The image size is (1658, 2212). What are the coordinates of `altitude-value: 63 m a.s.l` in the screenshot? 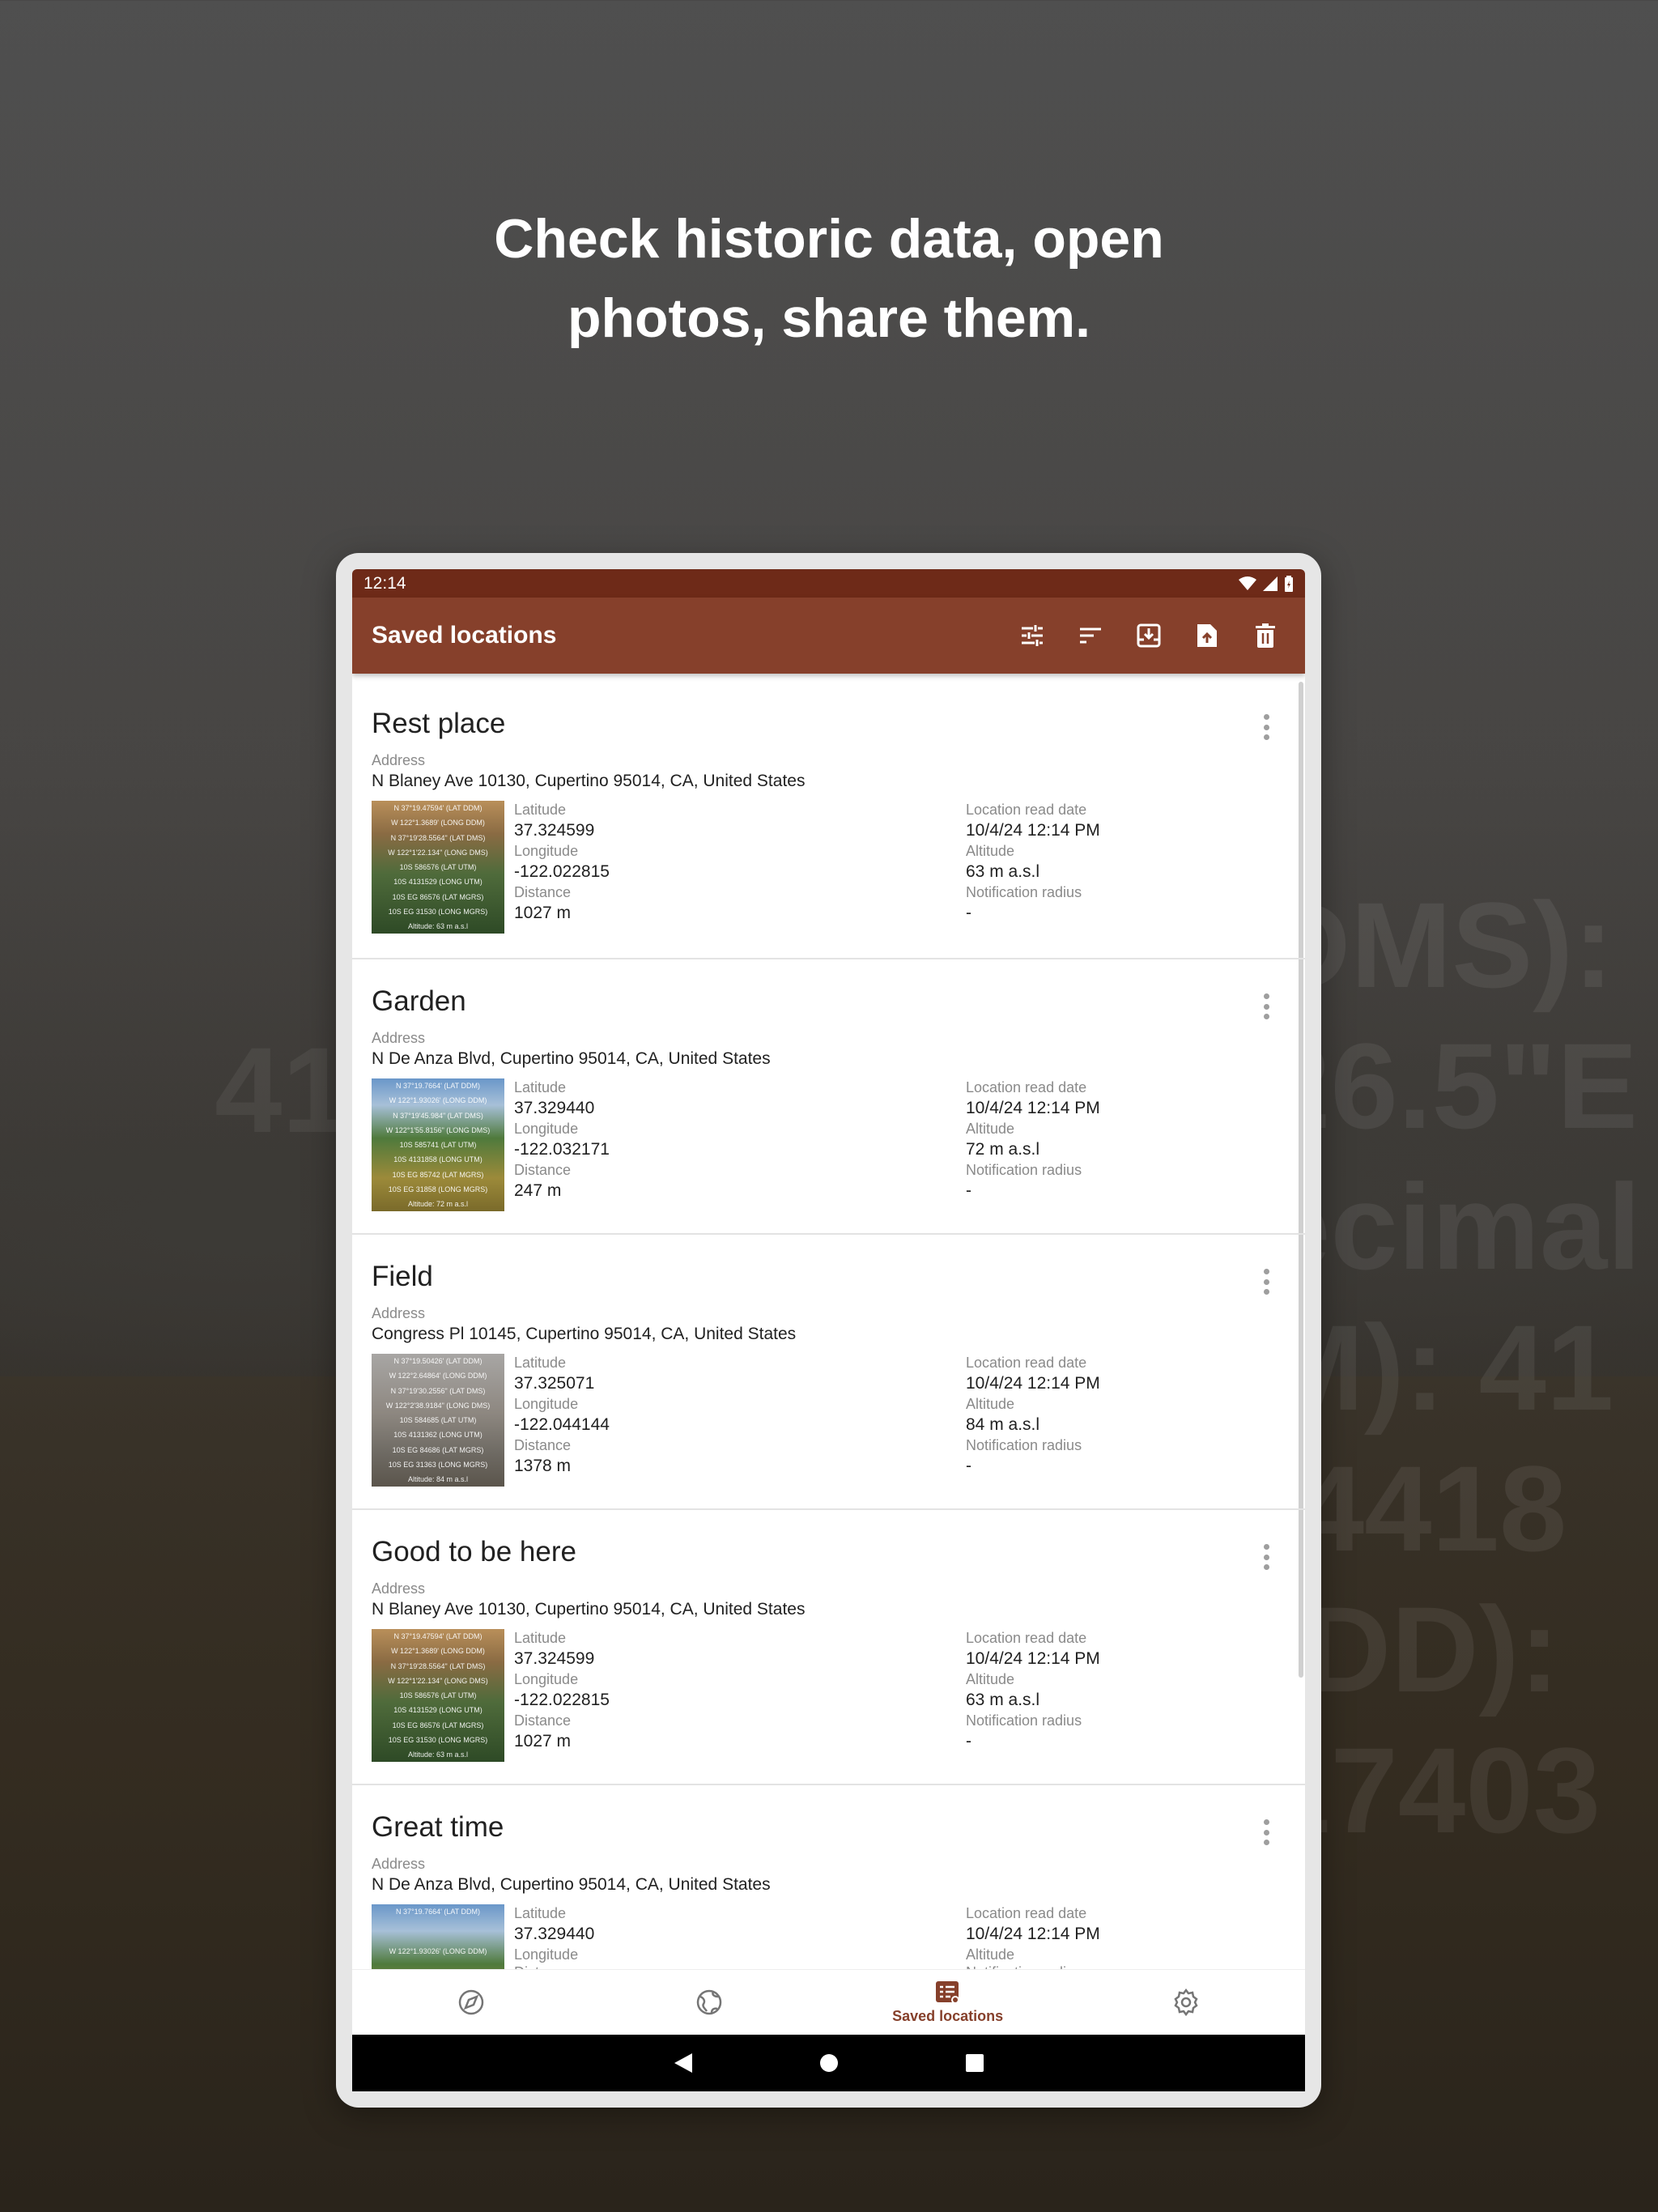 It's located at (1003, 871).